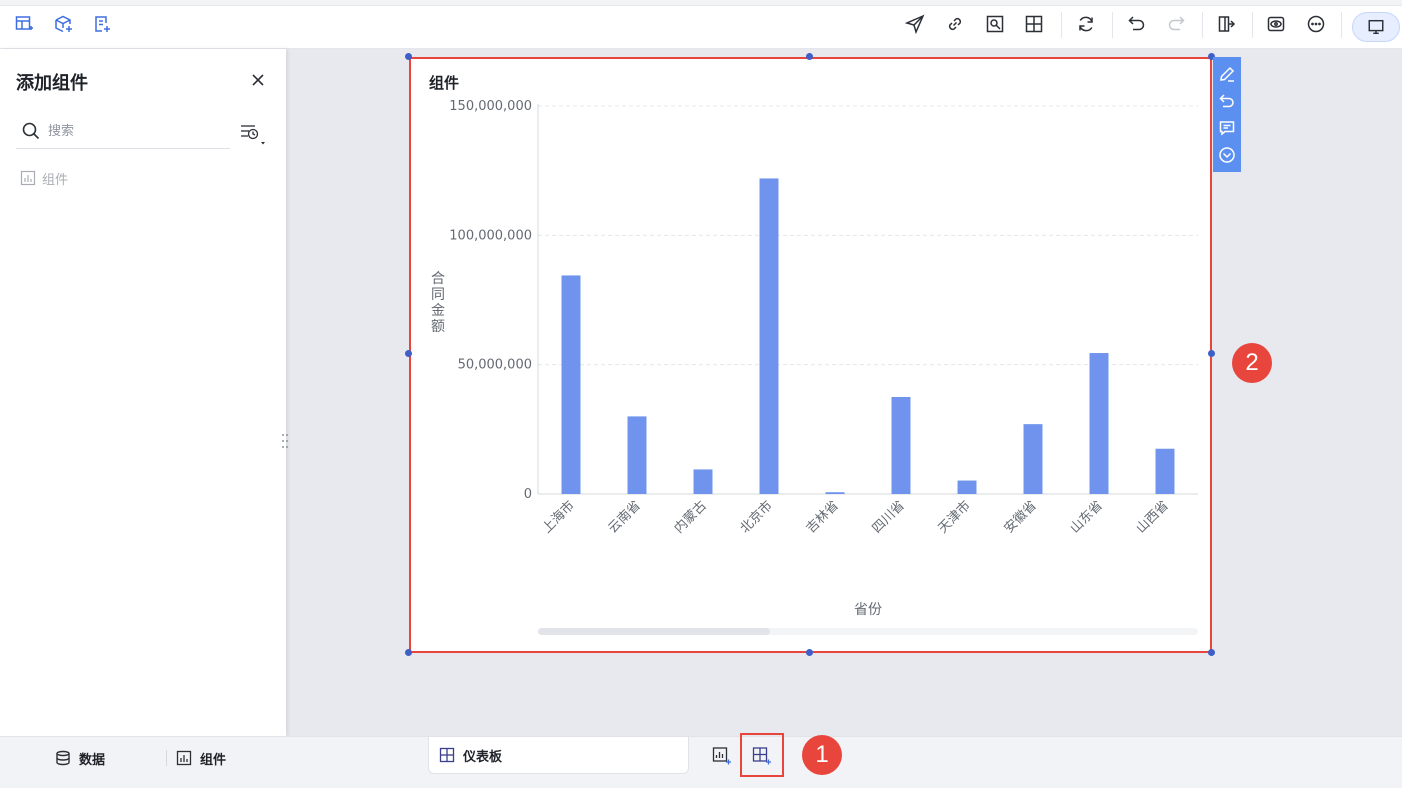 Image resolution: width=1402 pixels, height=788 pixels. Describe the element at coordinates (438, 303) in the screenshot. I see `y-axis-label: 合同金额` at that location.